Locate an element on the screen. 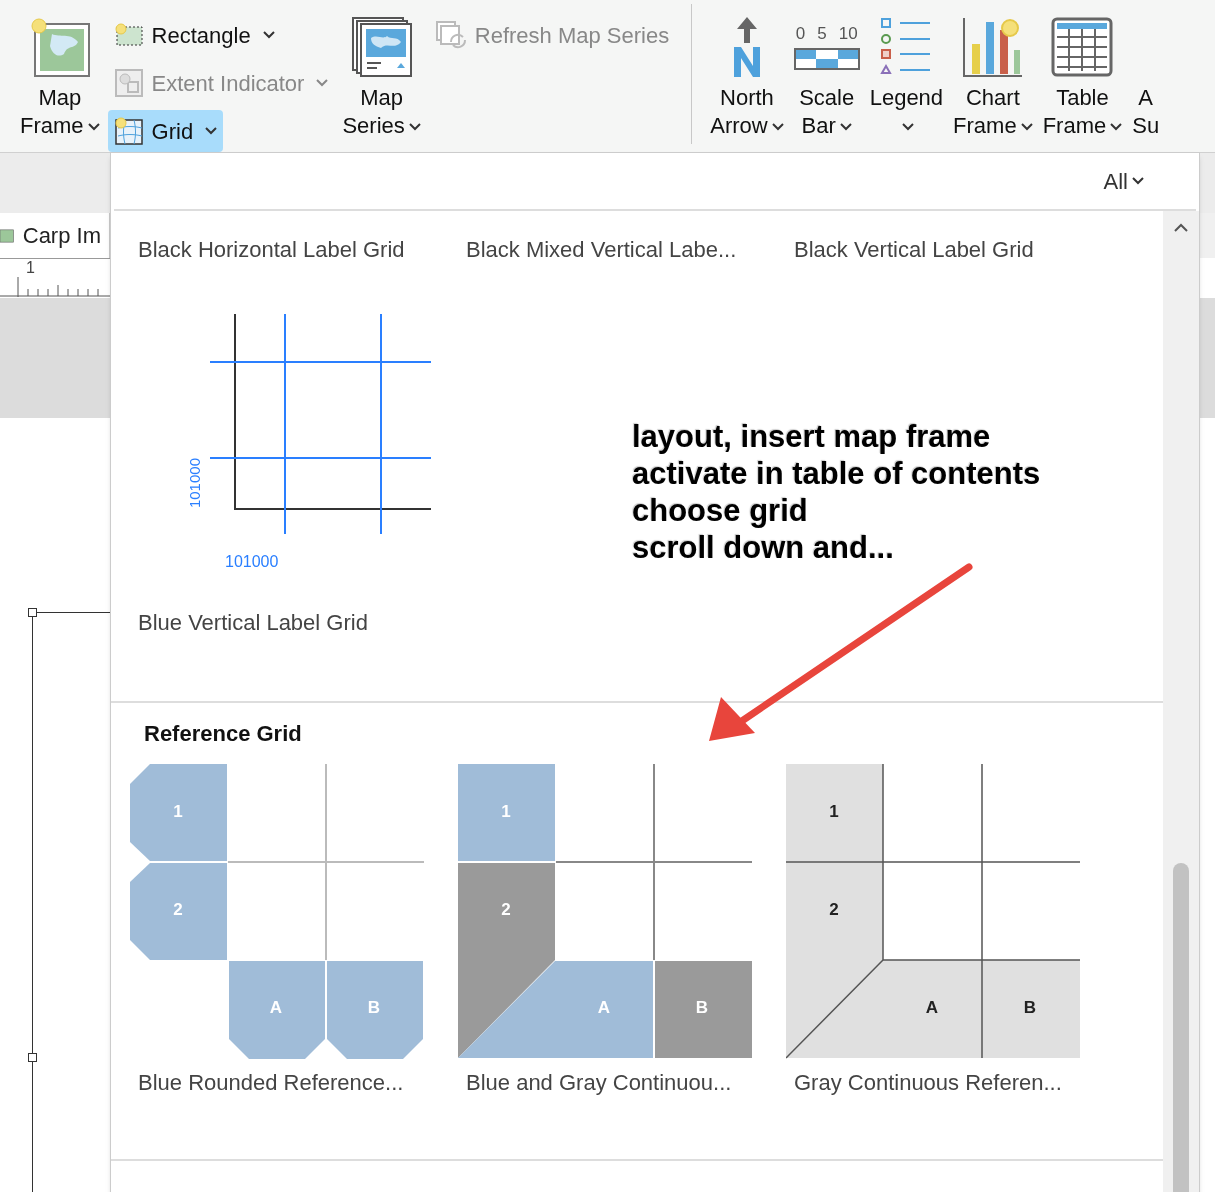 The width and height of the screenshot is (1215, 1192). ribbon-button: Map Frame is located at coordinates (60, 75).